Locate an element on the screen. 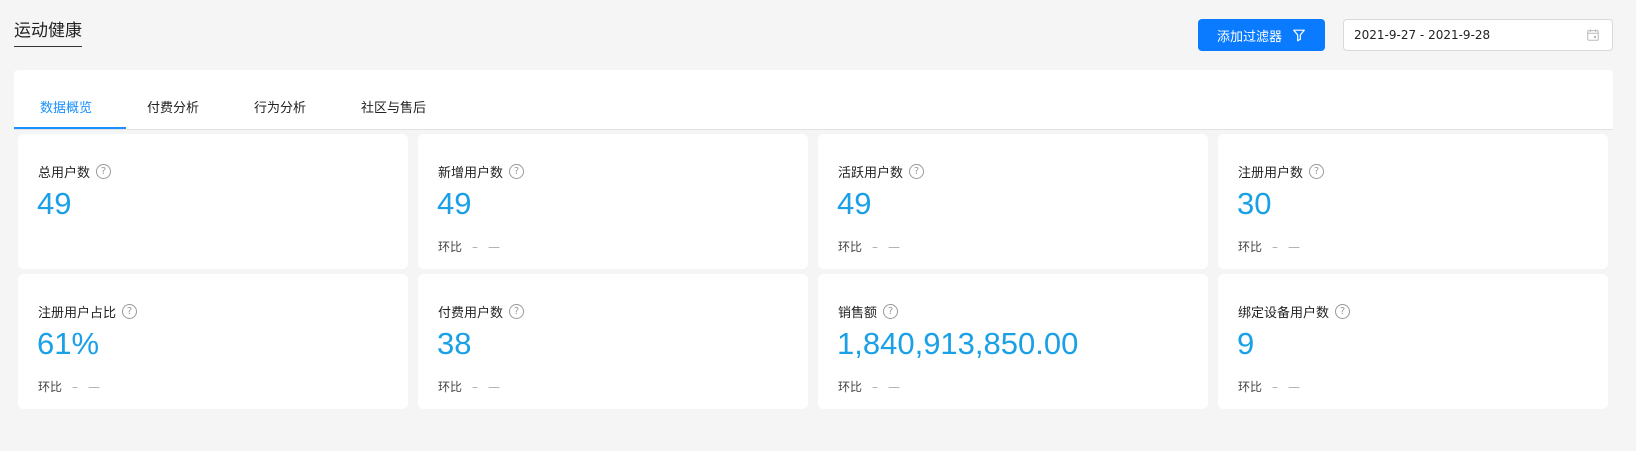  metric-card-sales: 销售额 ? 1,840,913,850.00 环比 – — is located at coordinates (1013, 341).